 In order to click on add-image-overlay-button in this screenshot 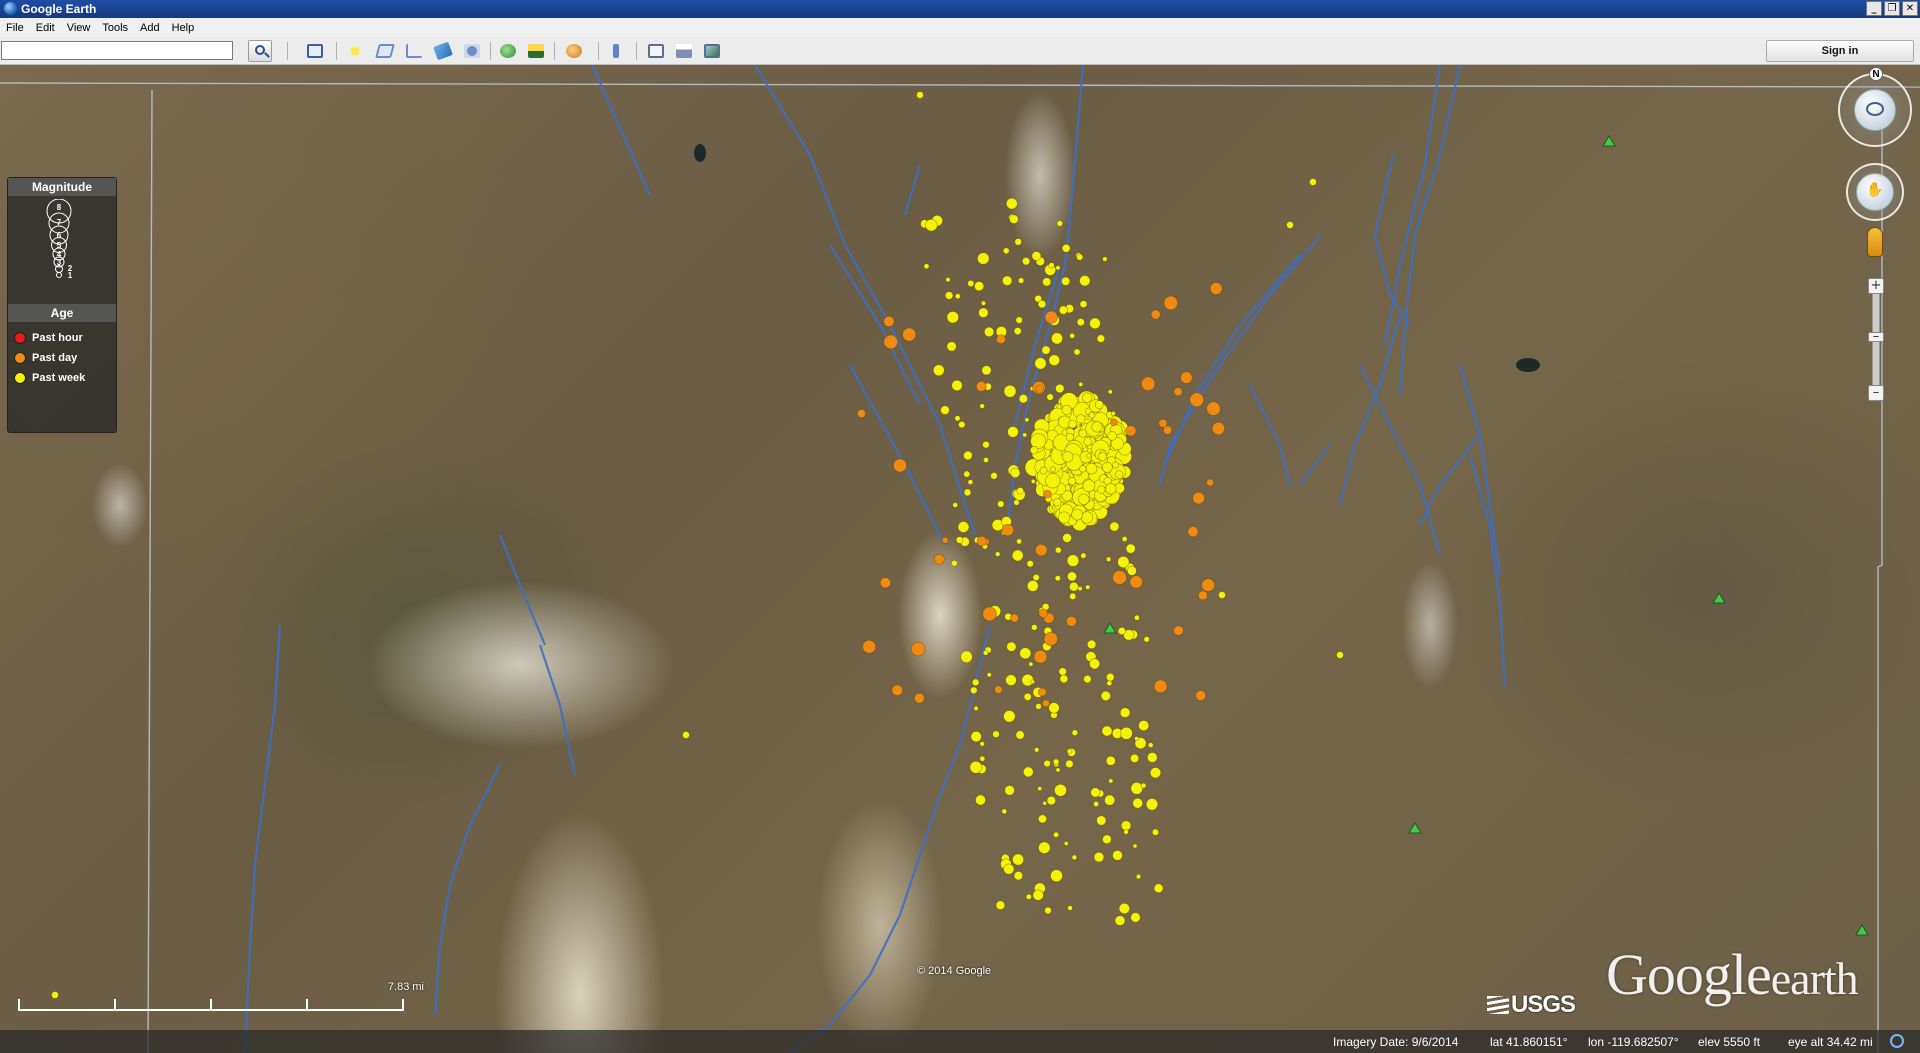, I will do `click(443, 51)`.